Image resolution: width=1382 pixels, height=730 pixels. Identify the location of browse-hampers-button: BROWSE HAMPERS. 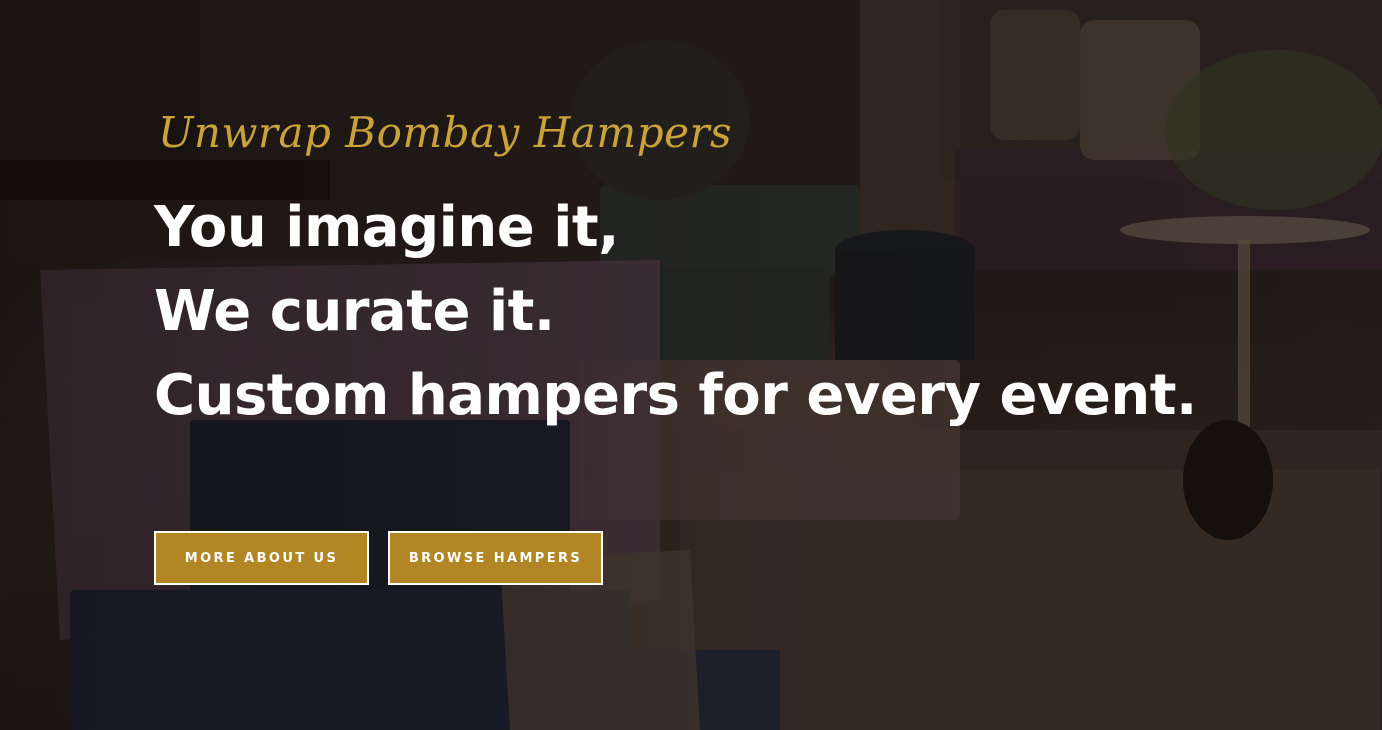
(495, 558).